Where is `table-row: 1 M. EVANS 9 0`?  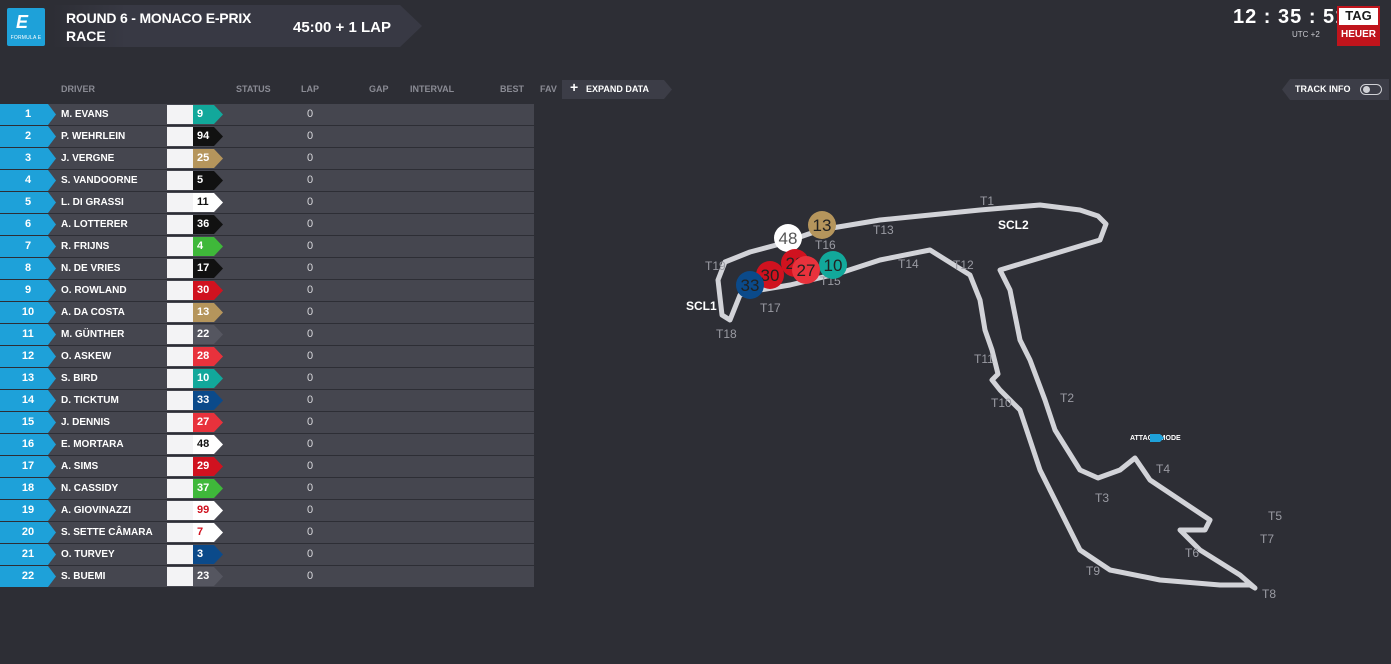 table-row: 1 M. EVANS 9 0 is located at coordinates (267, 115).